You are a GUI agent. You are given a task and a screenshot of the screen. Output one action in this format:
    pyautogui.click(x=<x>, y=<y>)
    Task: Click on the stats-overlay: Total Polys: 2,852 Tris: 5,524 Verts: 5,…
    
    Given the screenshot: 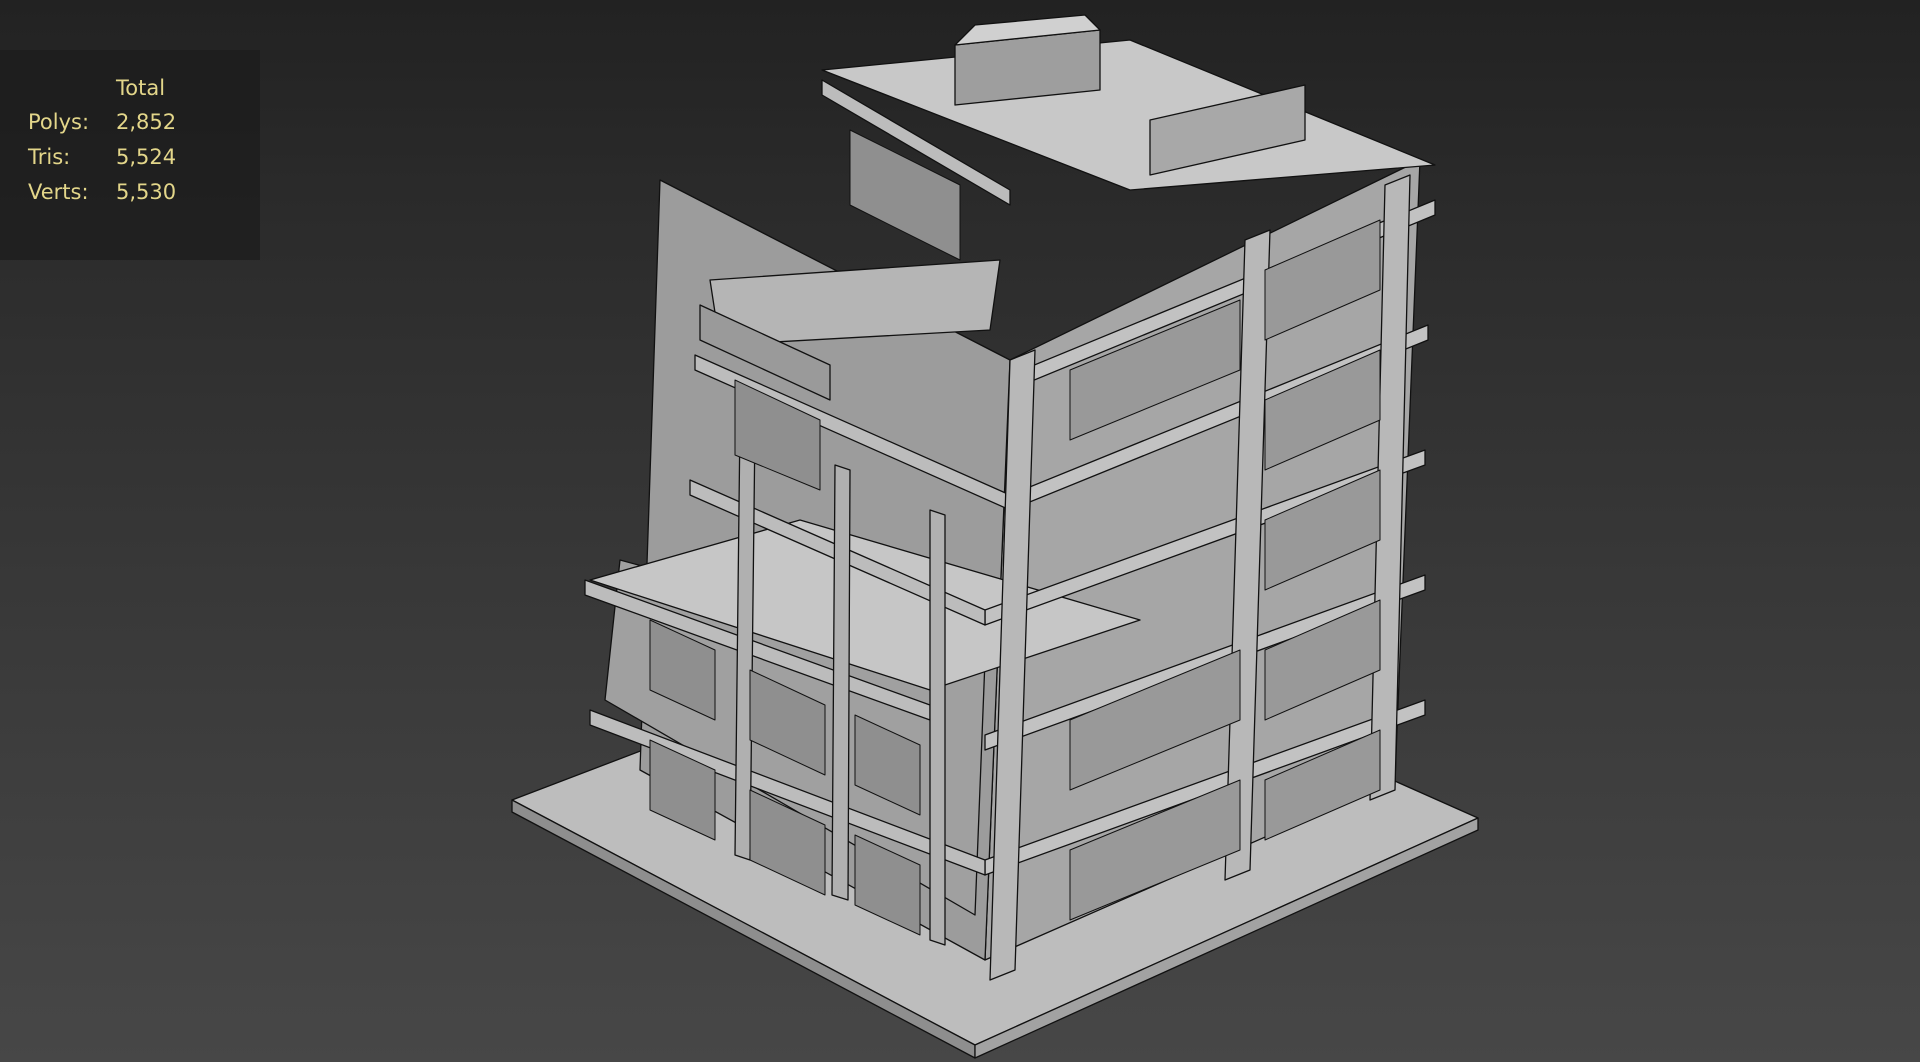 What is the action you would take?
    pyautogui.click(x=130, y=155)
    